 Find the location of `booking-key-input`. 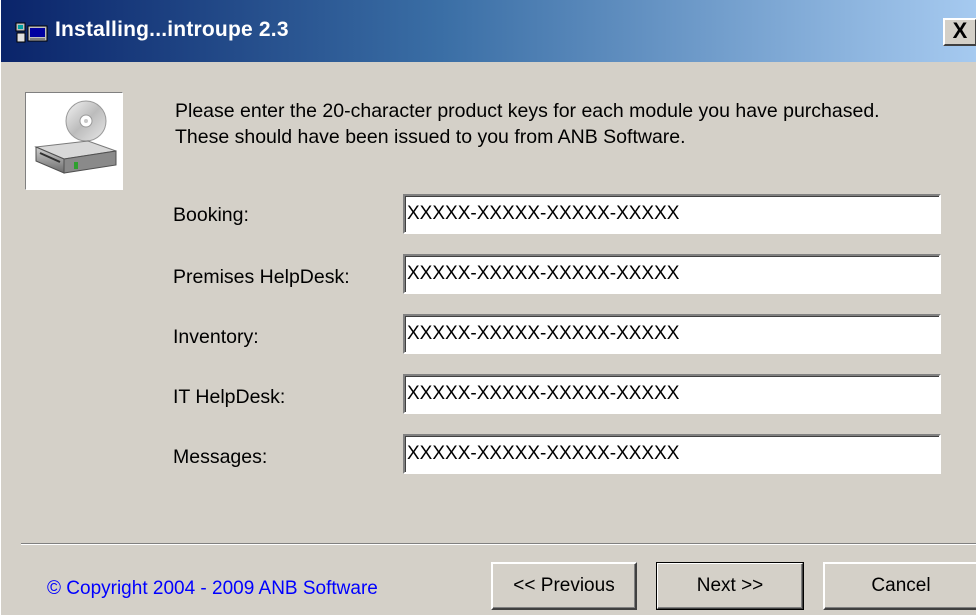

booking-key-input is located at coordinates (672, 214).